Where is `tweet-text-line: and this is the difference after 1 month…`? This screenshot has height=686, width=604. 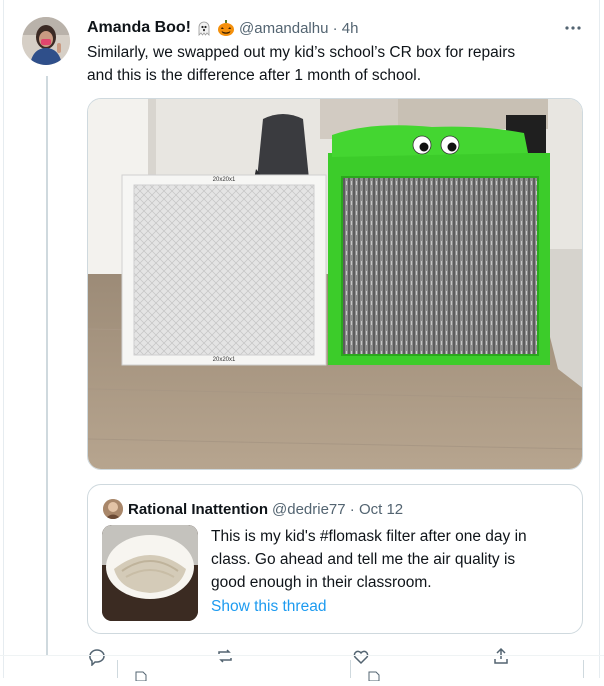
tweet-text-line: and this is the difference after 1 month… is located at coordinates (254, 75).